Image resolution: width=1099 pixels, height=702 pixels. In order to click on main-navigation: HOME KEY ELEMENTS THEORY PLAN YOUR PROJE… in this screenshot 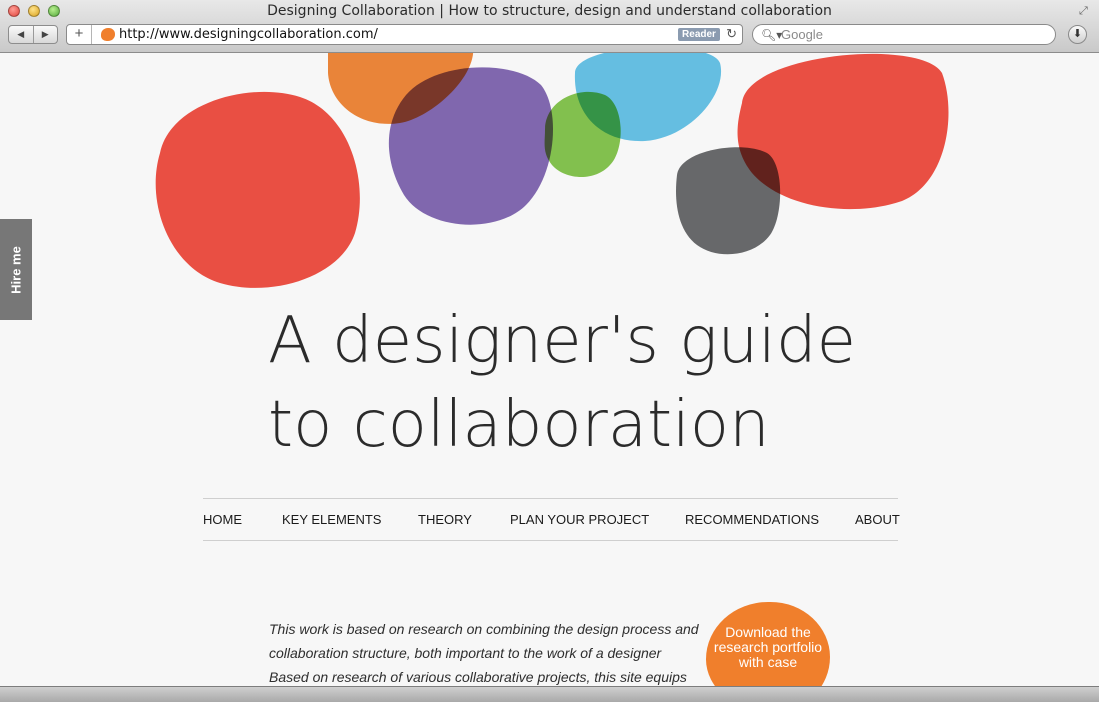, I will do `click(551, 519)`.